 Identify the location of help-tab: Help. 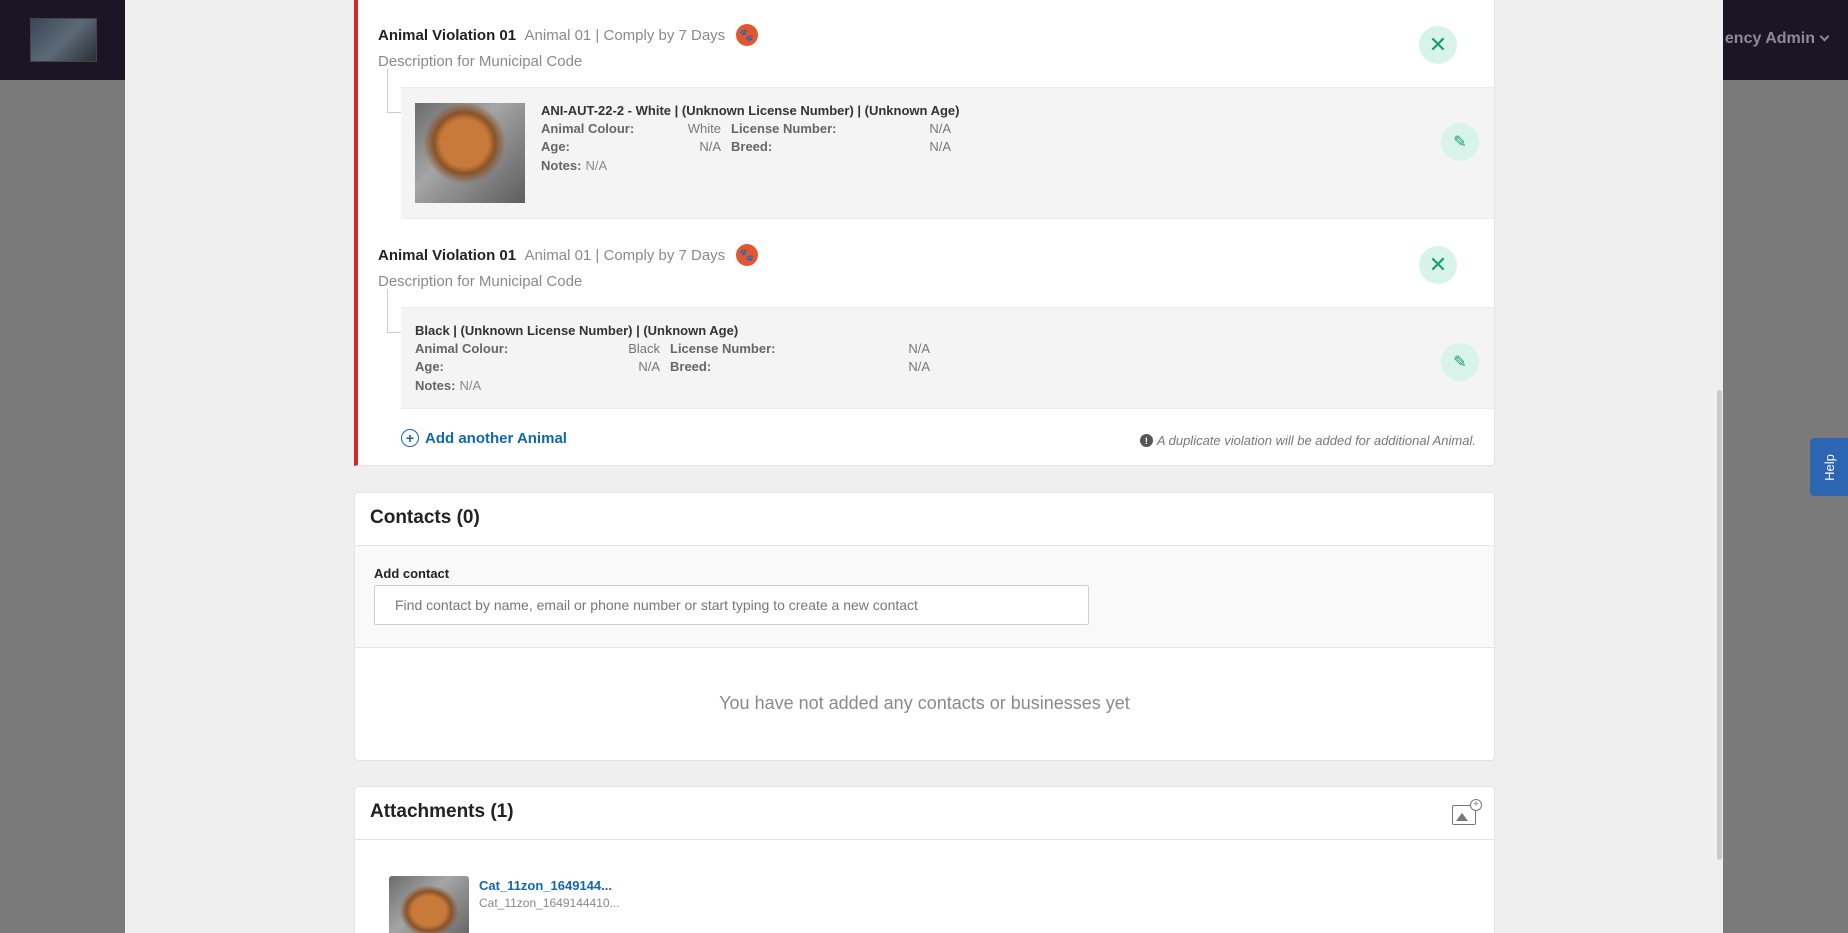
(1829, 467).